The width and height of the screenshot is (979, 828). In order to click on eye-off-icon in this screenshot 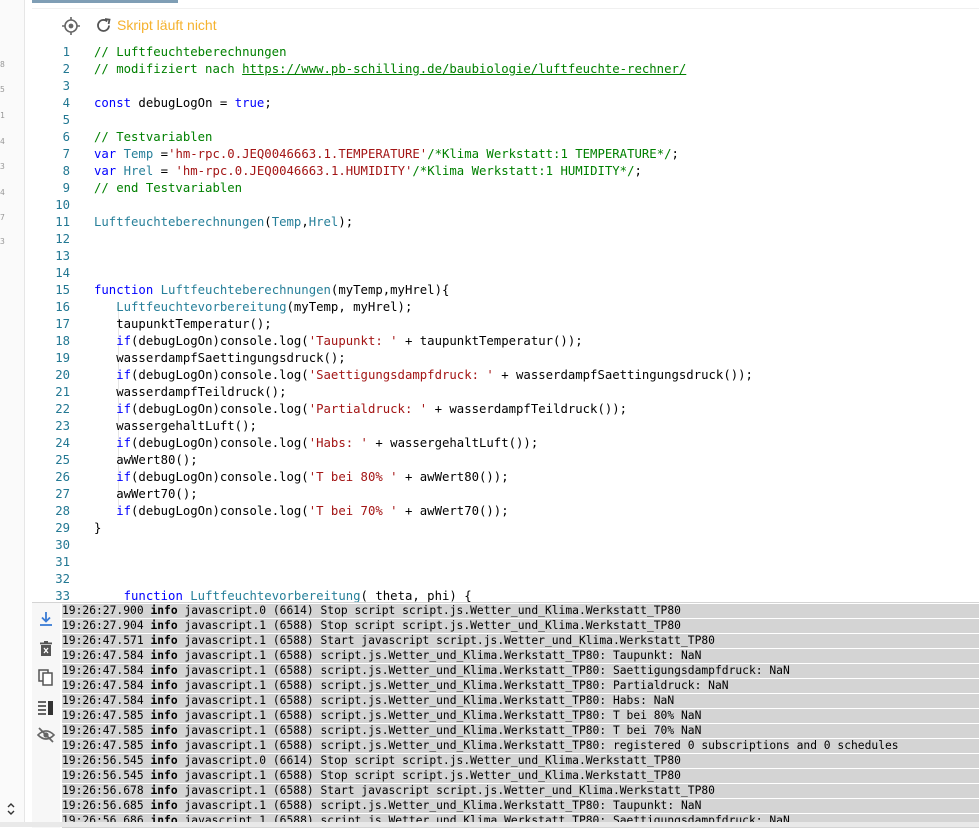, I will do `click(46, 735)`.